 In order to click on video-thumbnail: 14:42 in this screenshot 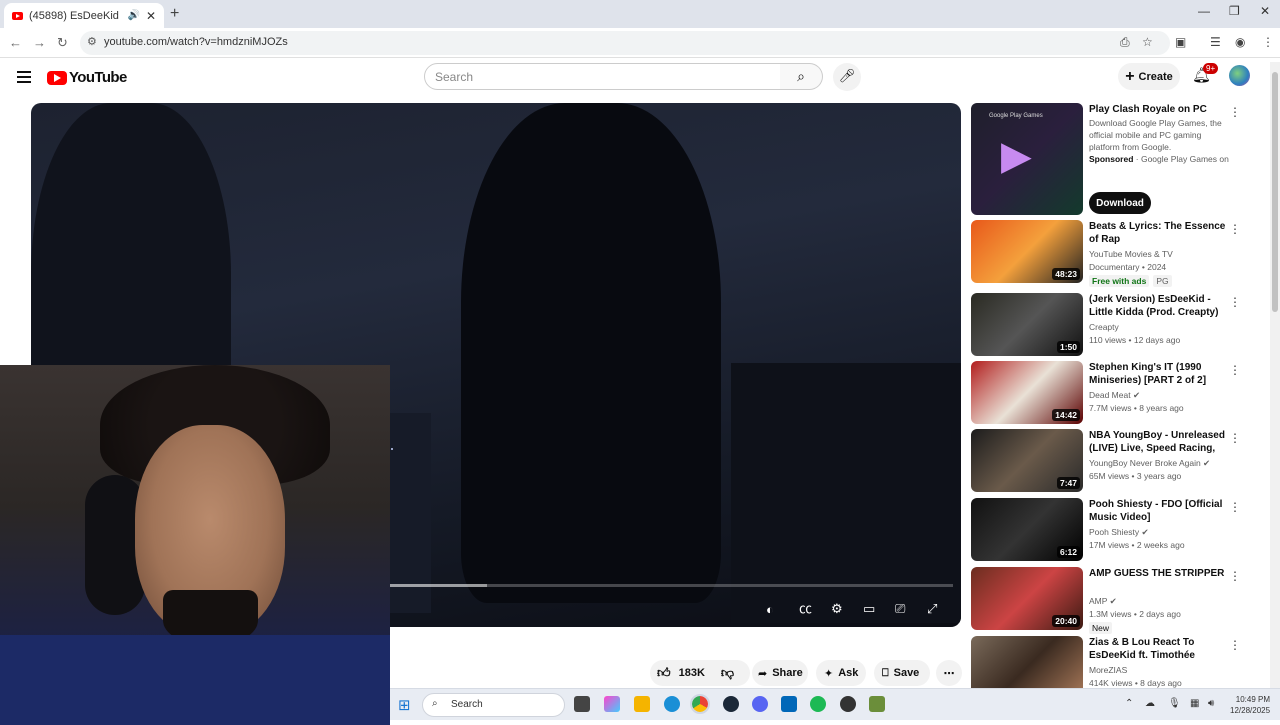, I will do `click(1027, 392)`.